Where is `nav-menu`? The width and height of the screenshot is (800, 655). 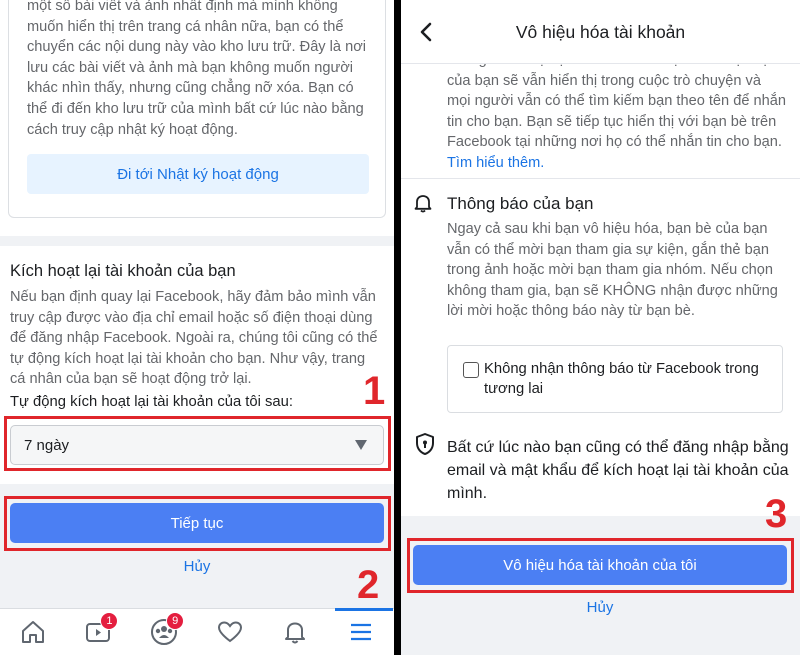 nav-menu is located at coordinates (361, 632).